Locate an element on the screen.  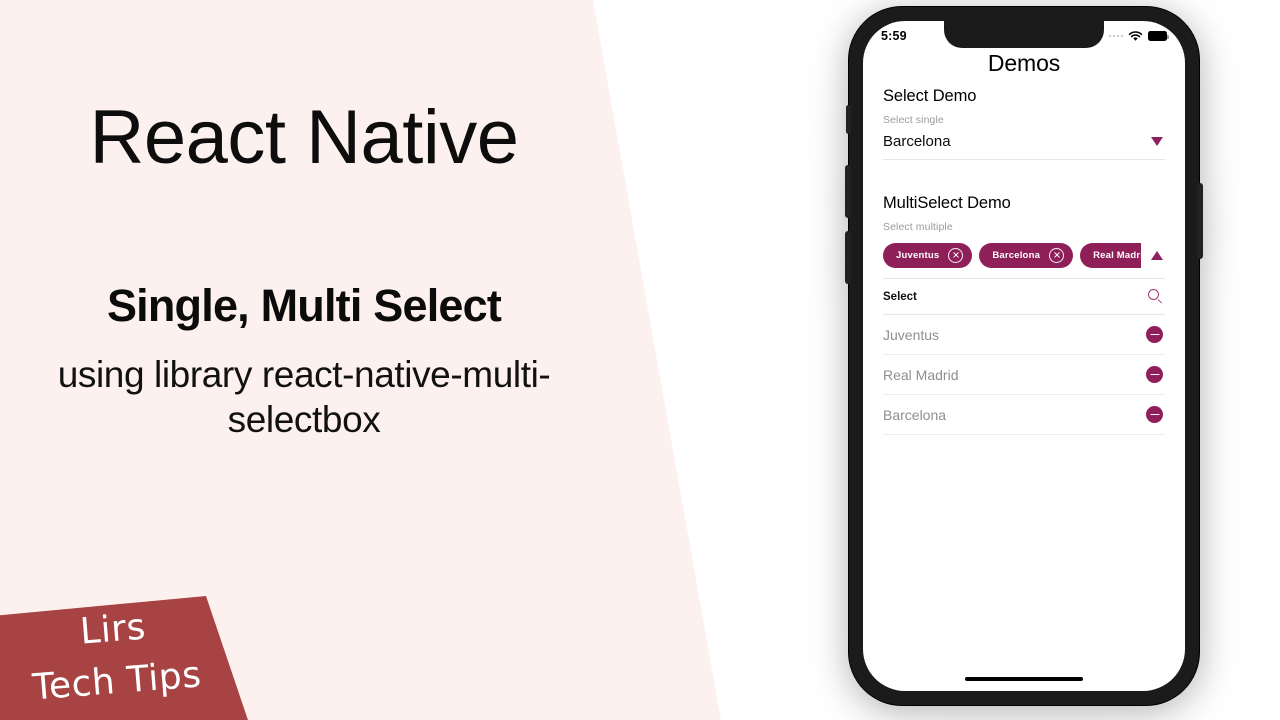
single-select-section: Select Demo Select single Barcelona is located at coordinates (1024, 123).